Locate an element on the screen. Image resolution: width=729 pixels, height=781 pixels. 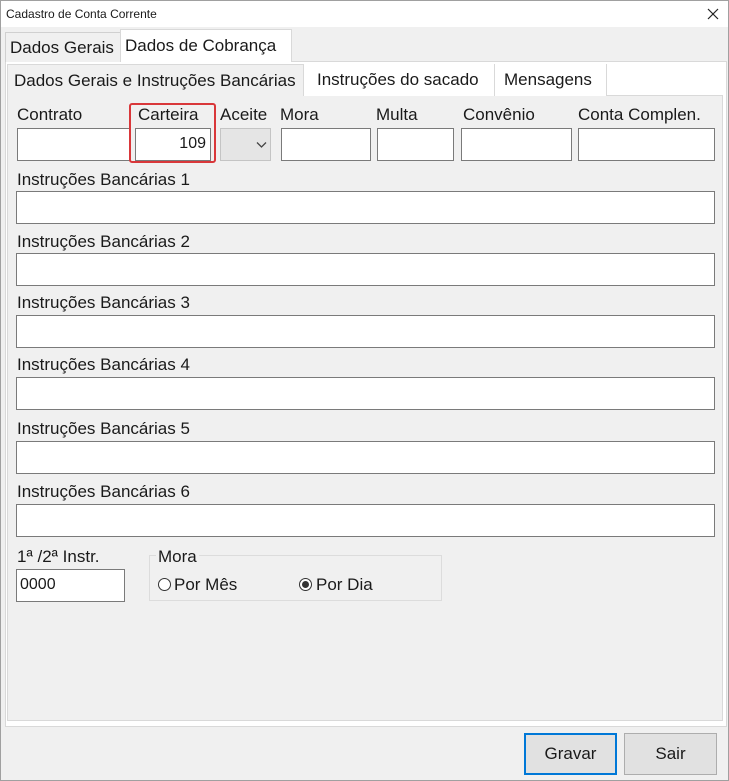
radio-por-mes: Por Mês is located at coordinates (204, 586).